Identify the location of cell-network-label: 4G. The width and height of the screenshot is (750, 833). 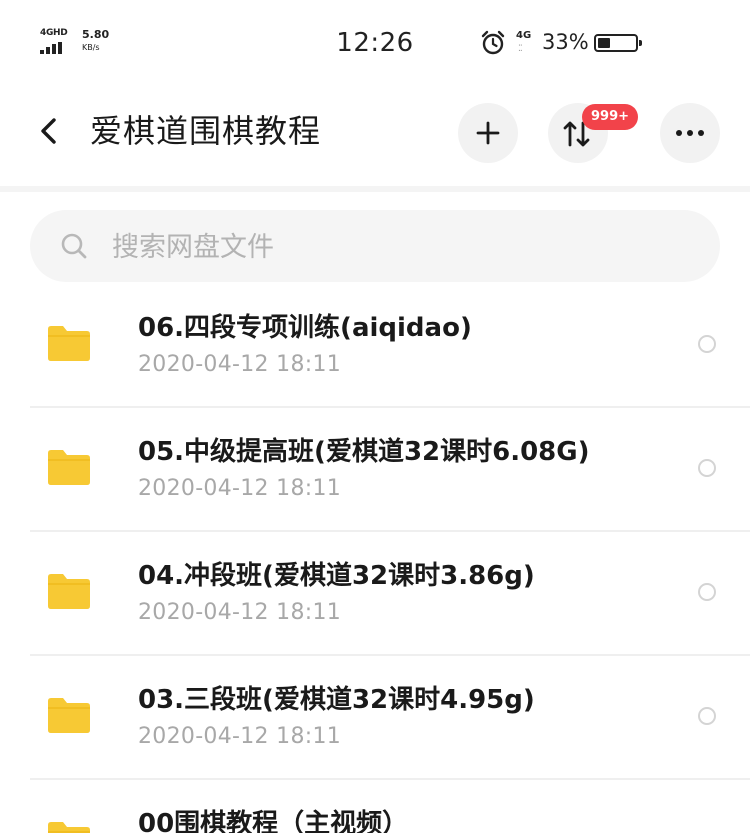
(524, 35).